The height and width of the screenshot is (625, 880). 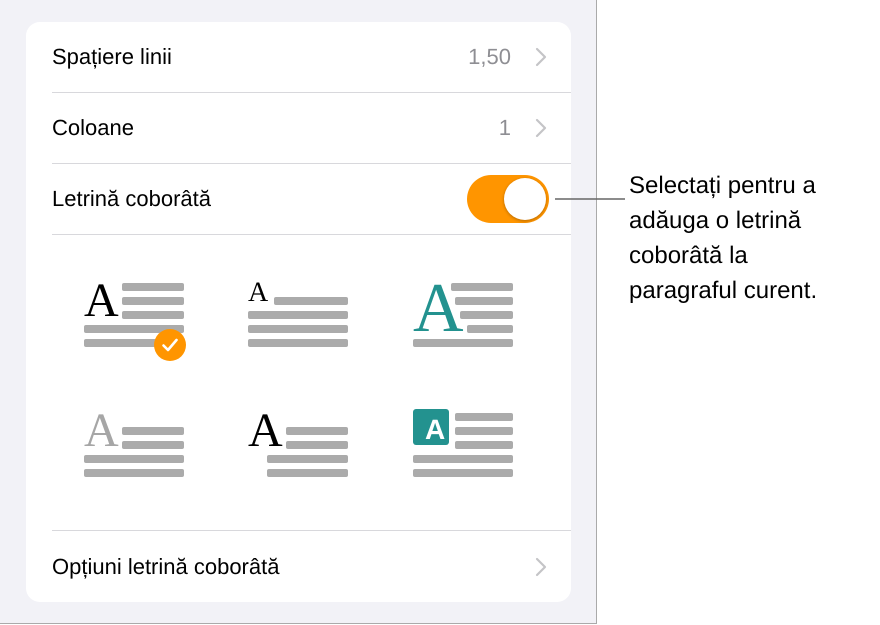 I want to click on callout-text: Selectați pentru a adăuga o letrină coborâtă la paragraful curent., so click(x=723, y=238).